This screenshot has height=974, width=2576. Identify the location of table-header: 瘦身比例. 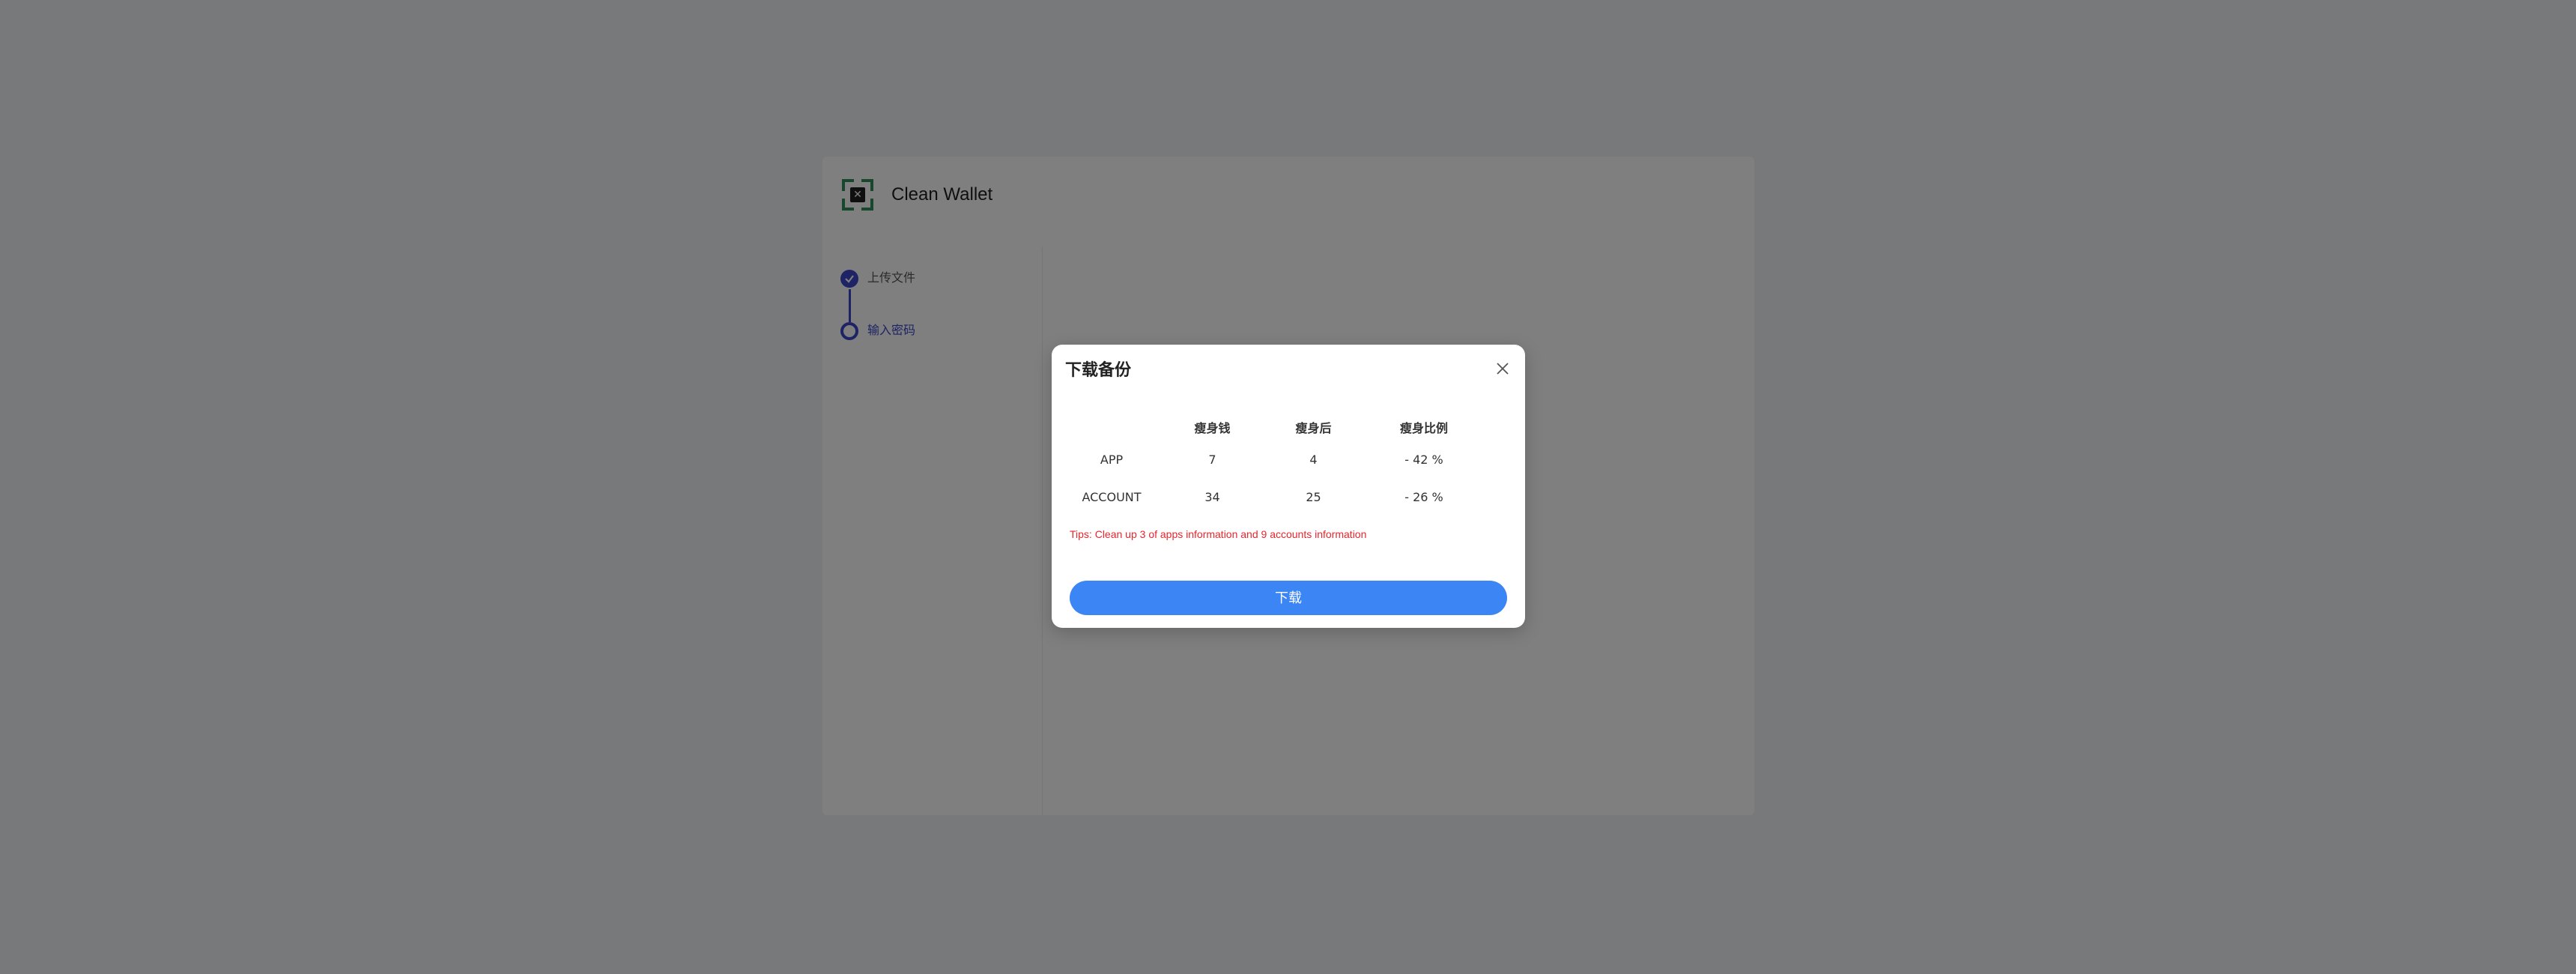
(1424, 428).